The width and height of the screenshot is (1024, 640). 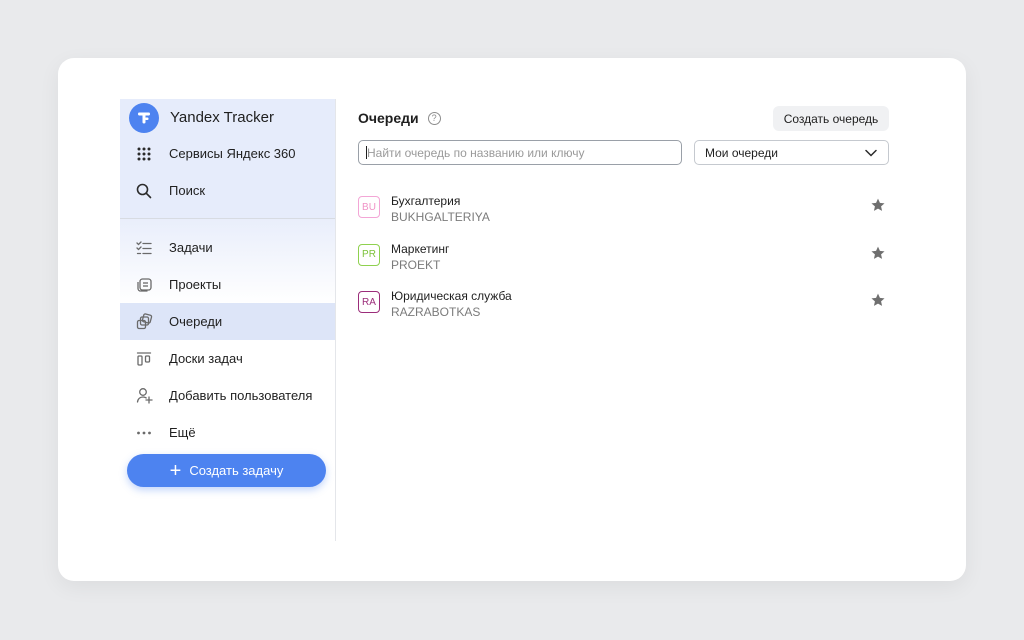 What do you see at coordinates (144, 191) in the screenshot?
I see `search-icon` at bounding box center [144, 191].